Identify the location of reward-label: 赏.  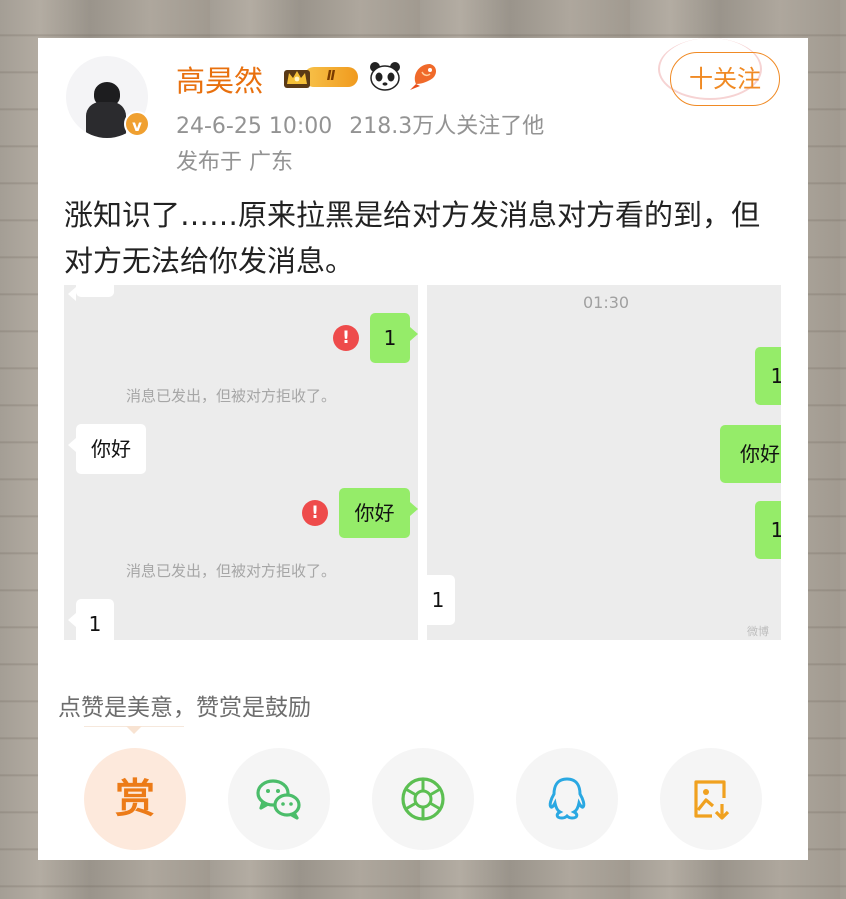
(135, 799).